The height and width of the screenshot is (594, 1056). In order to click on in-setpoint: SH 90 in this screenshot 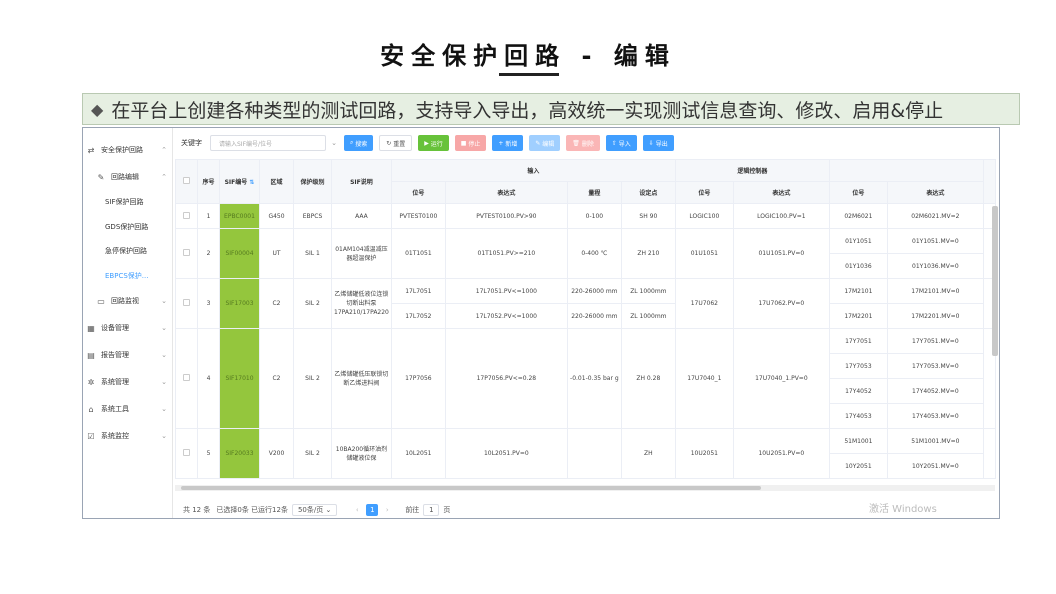, I will do `click(648, 216)`.